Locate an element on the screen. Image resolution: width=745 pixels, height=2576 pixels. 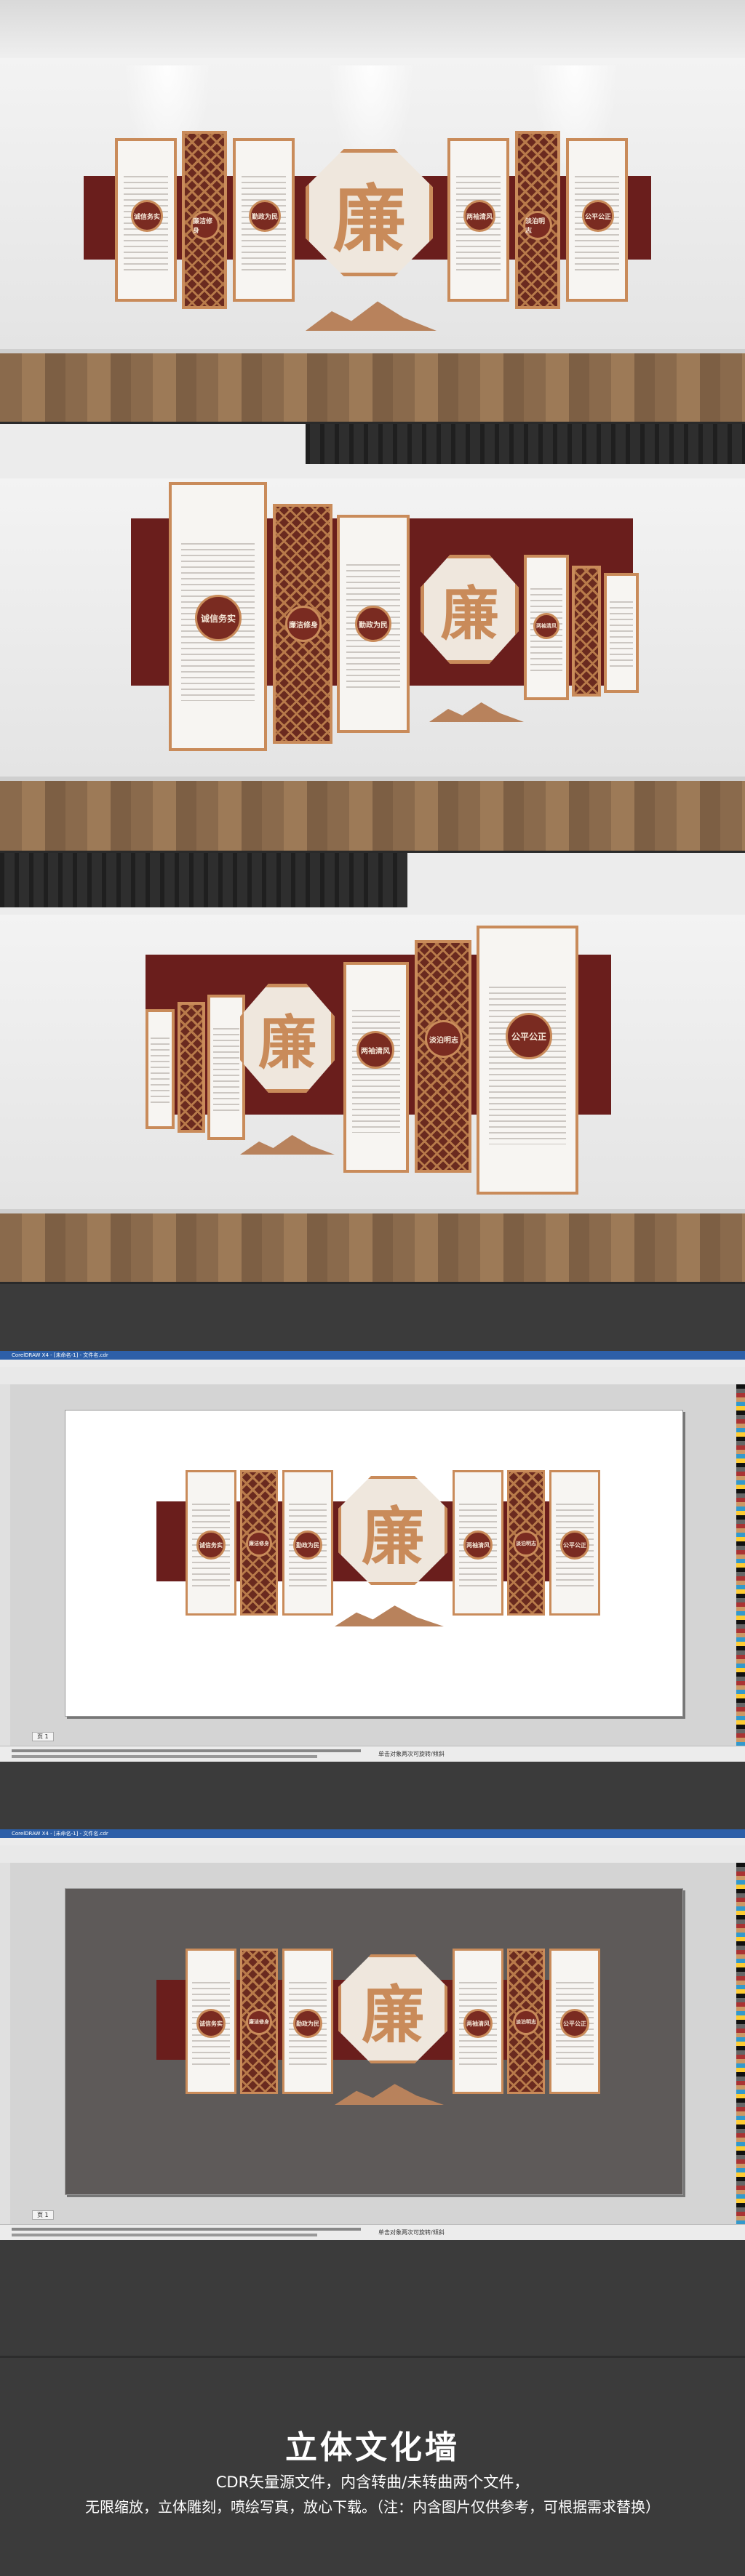
footer is located at coordinates (372, 2408).